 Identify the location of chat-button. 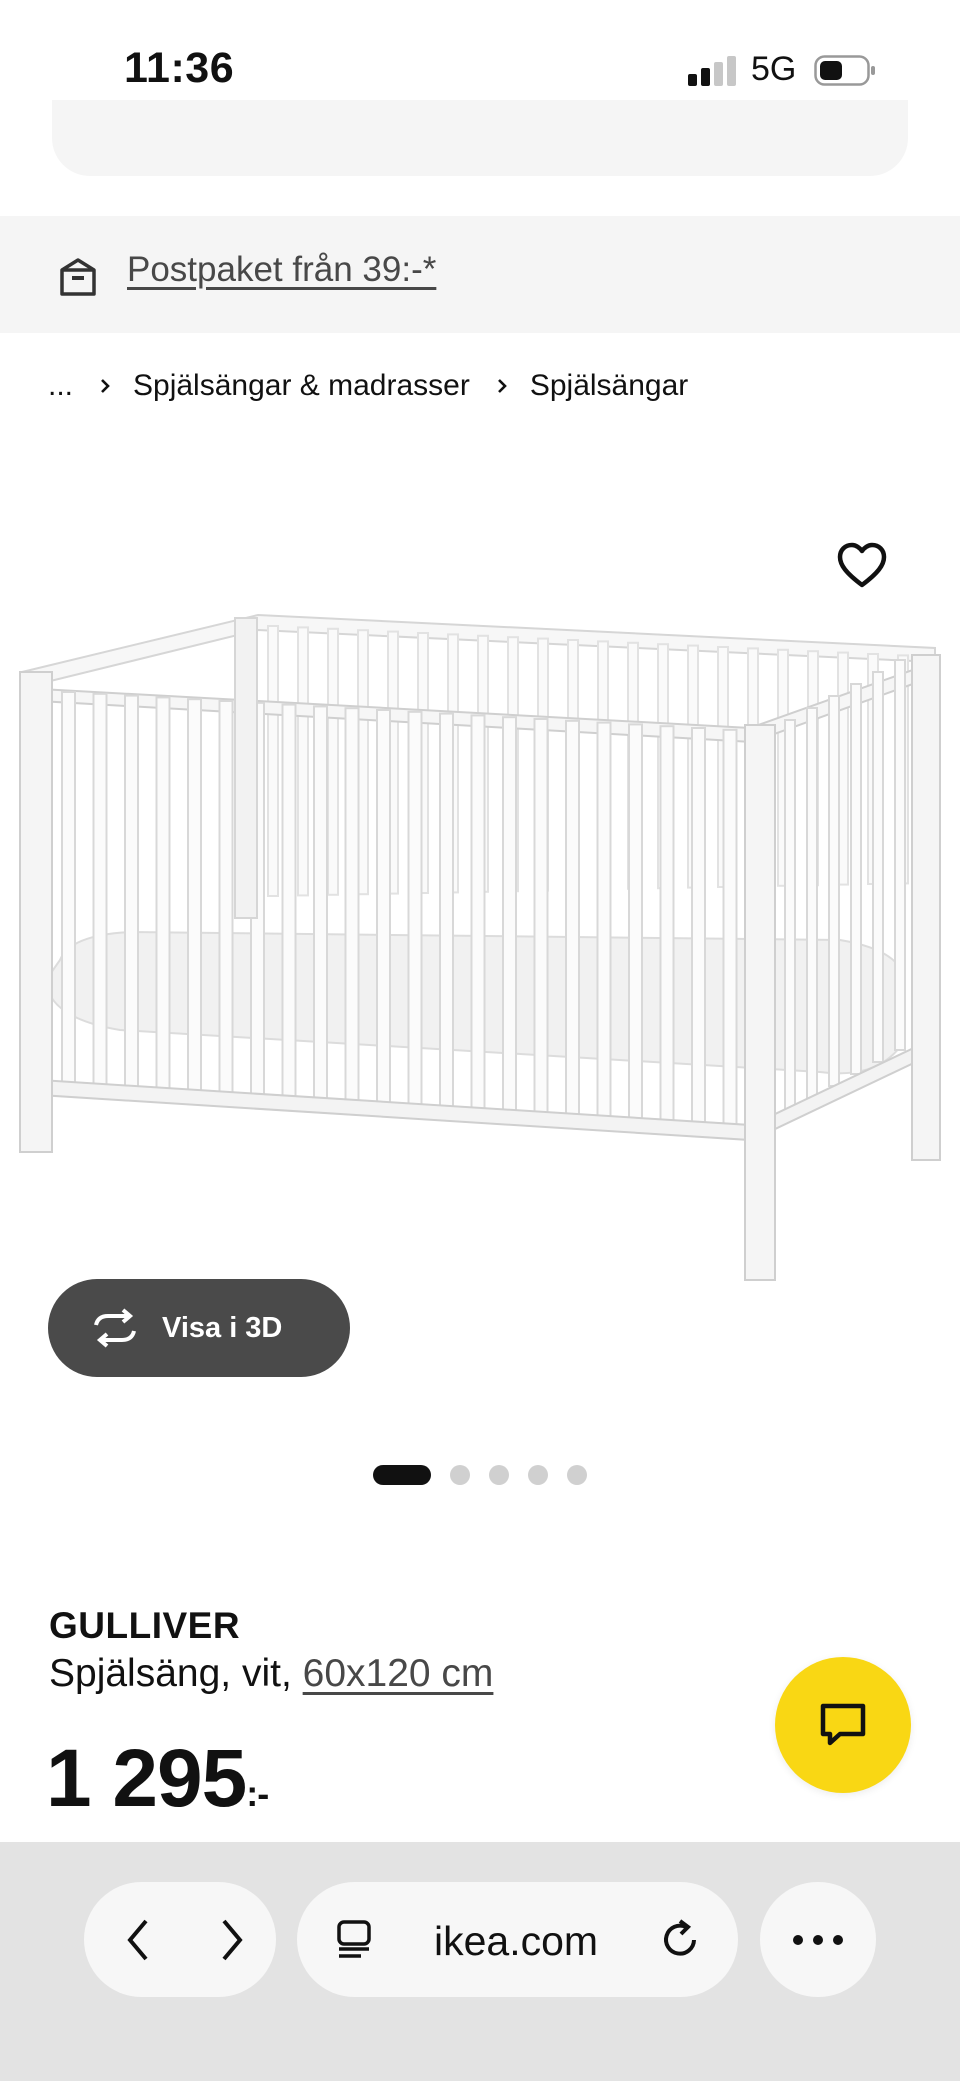
(843, 1725).